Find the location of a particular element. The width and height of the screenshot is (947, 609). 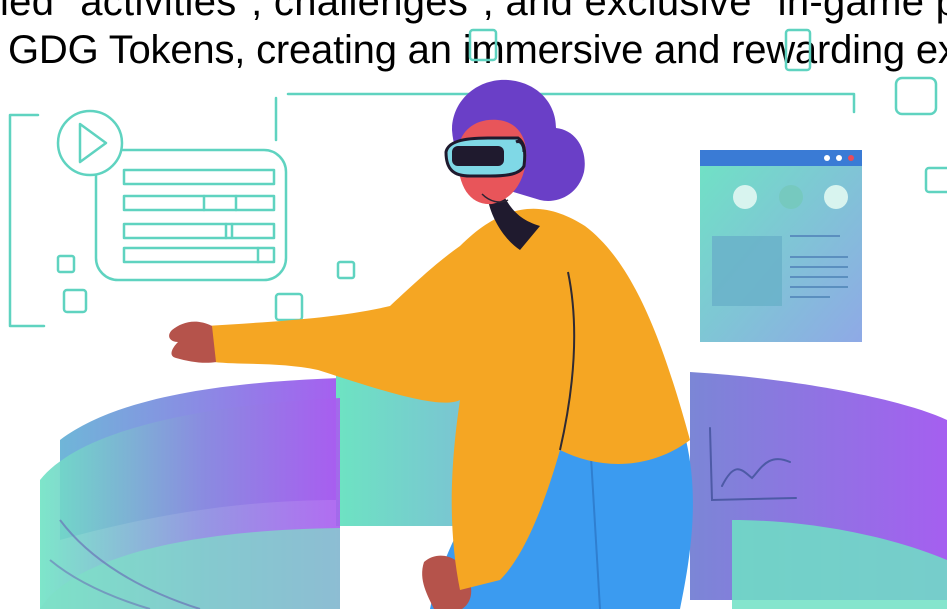

top-connector-line is located at coordinates (571, 103).